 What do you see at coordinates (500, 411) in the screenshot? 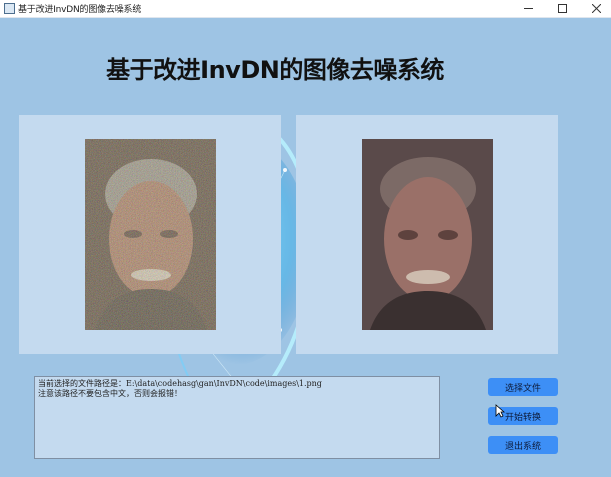
I see `mouse-cursor-icon` at bounding box center [500, 411].